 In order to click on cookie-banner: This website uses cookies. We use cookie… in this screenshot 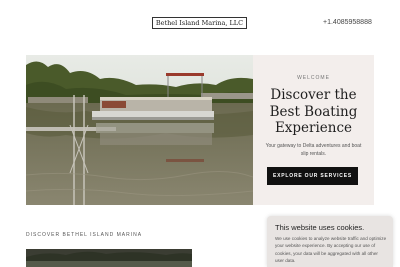, I will do `click(330, 241)`.